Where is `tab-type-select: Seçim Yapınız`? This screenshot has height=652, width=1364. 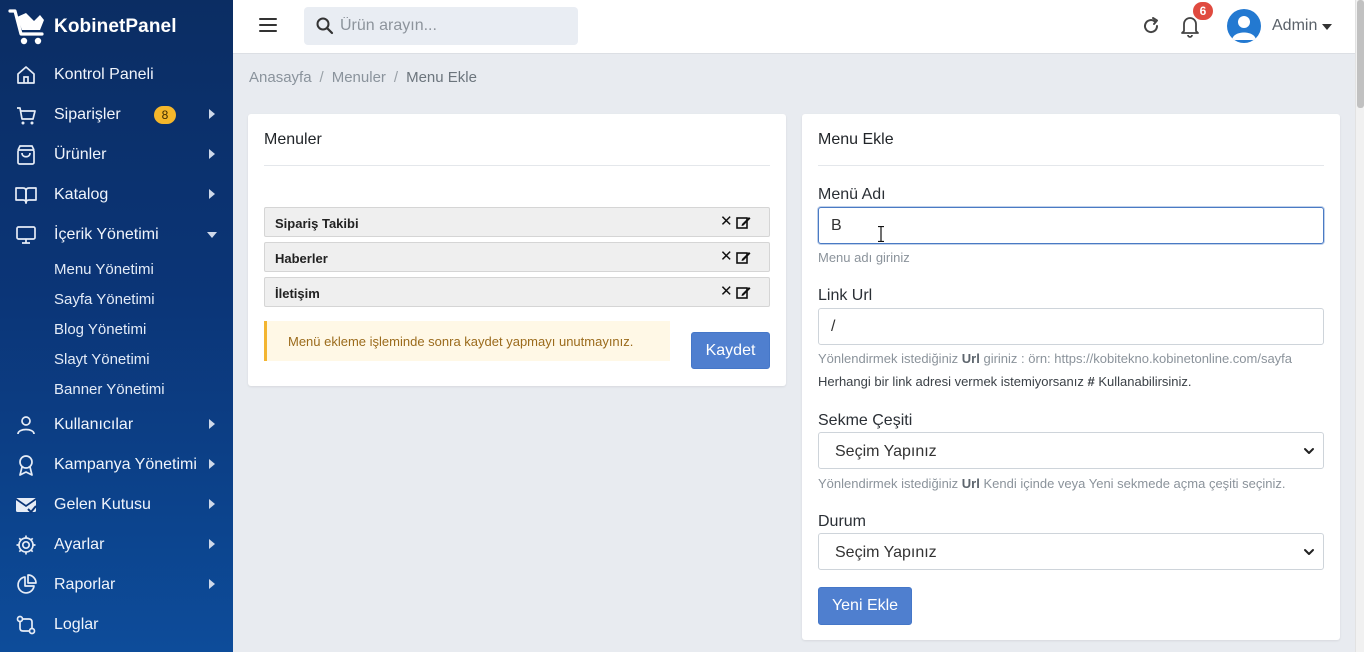 tab-type-select: Seçim Yapınız is located at coordinates (1071, 450).